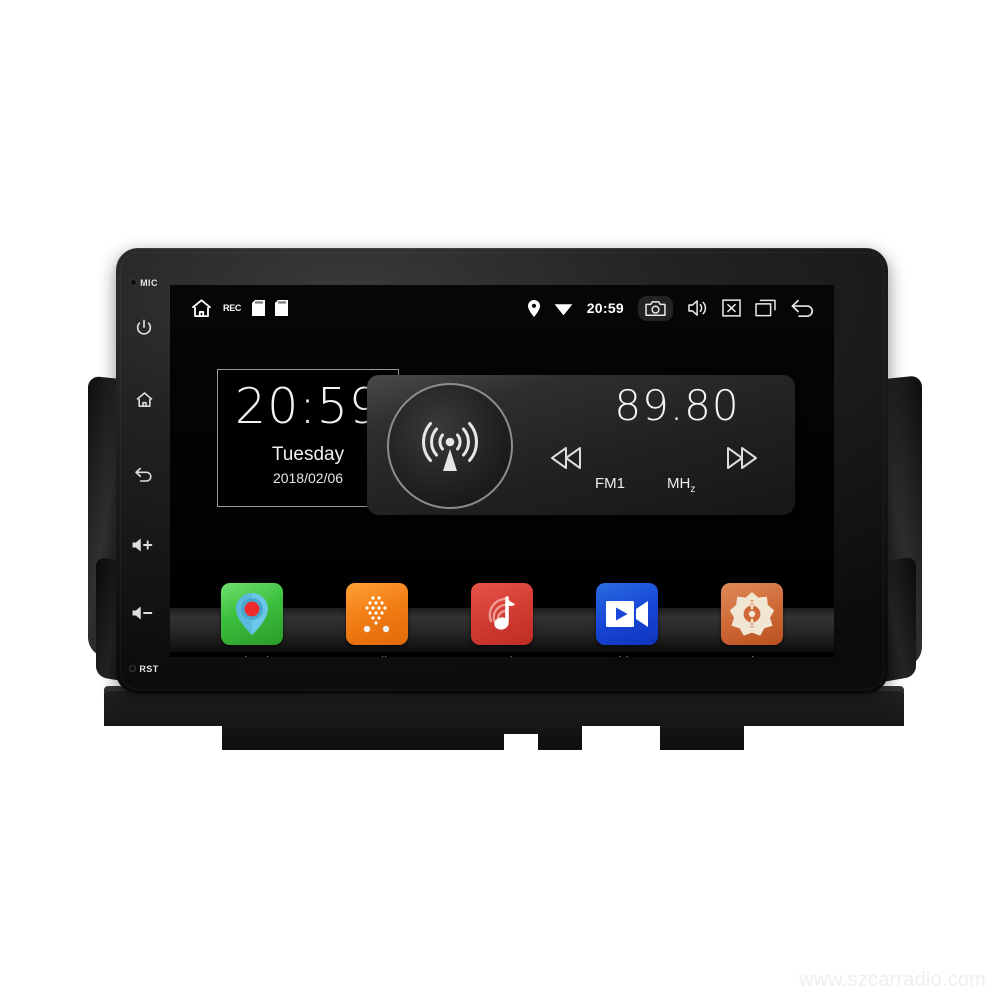  I want to click on left-bezel-controls: MIC RST, so click(144, 471).